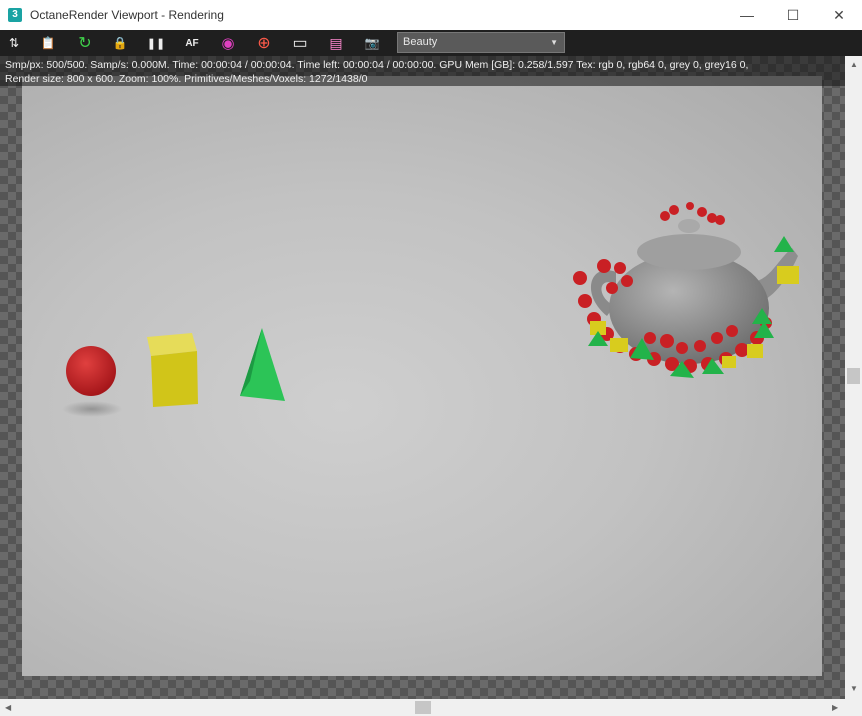 This screenshot has width=862, height=716. What do you see at coordinates (854, 688) in the screenshot?
I see `scroll-down-icon: ▼` at bounding box center [854, 688].